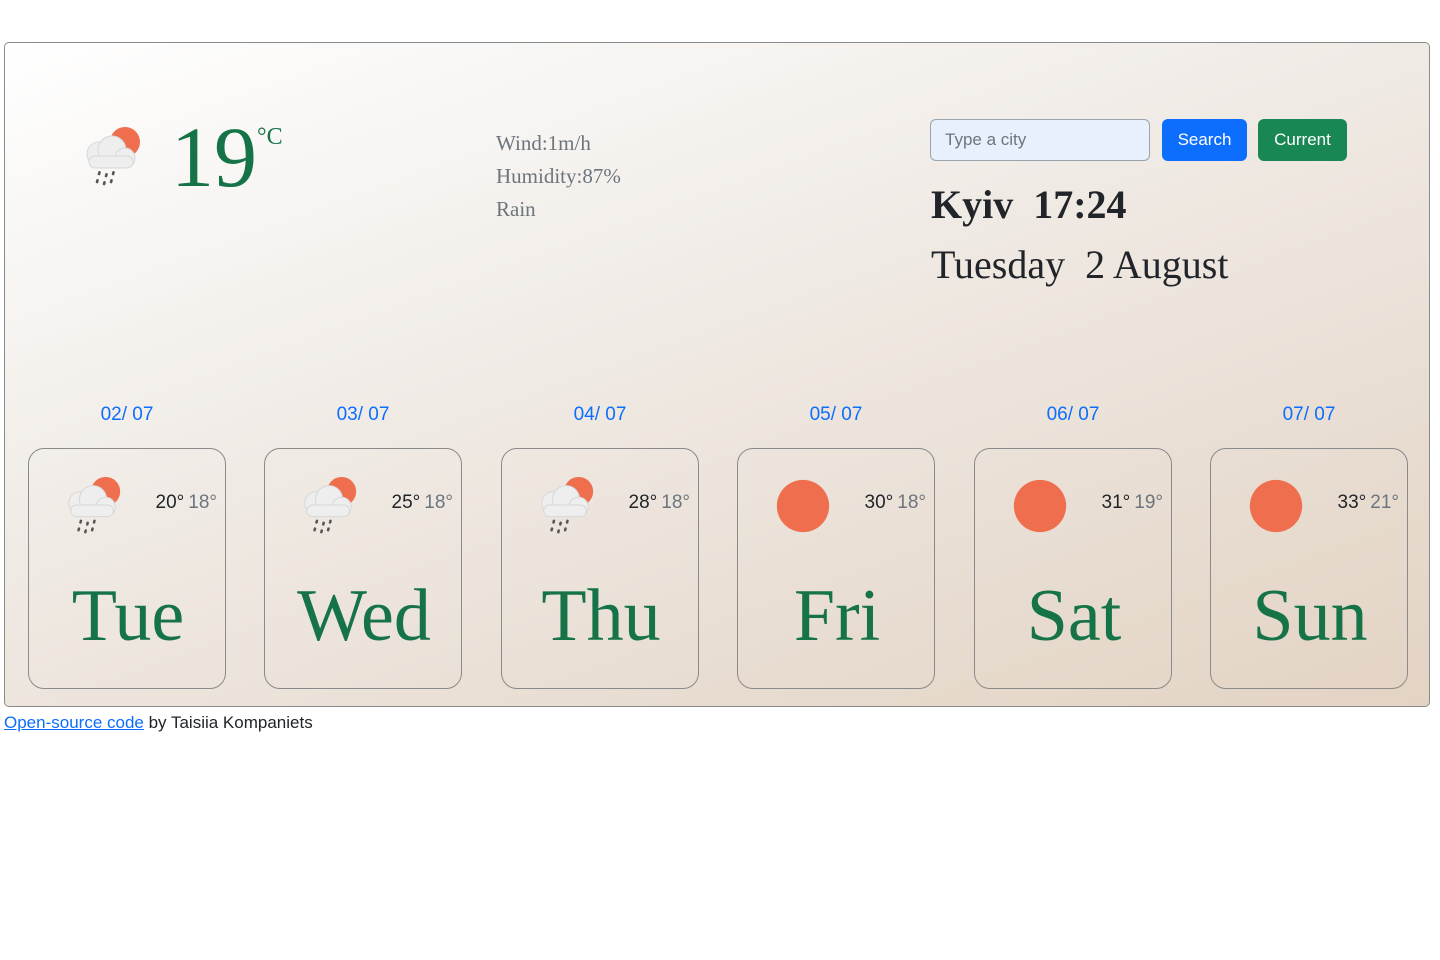  Describe the element at coordinates (895, 503) in the screenshot. I see `forecast-temperatures: 30° 18°` at that location.